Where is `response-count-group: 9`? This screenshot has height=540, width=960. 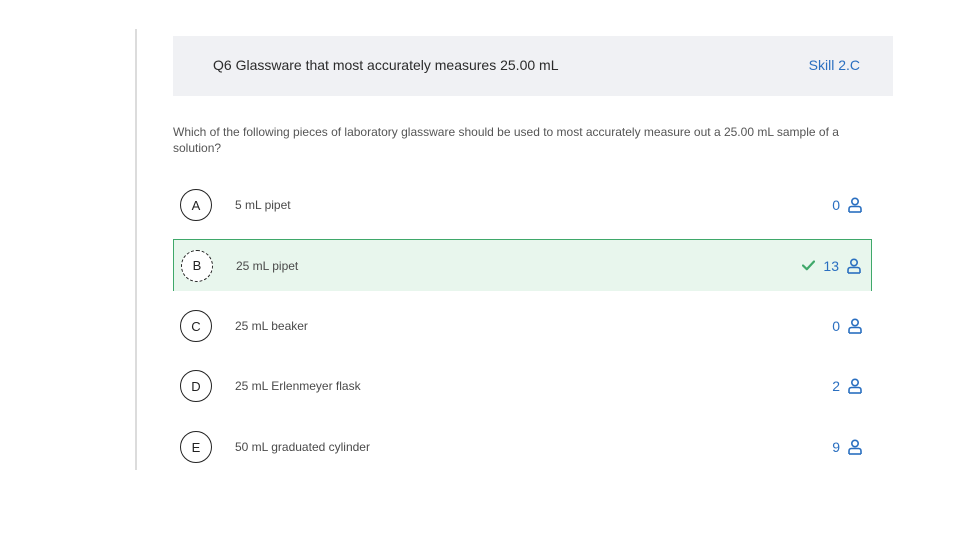
response-count-group: 9 is located at coordinates (847, 447).